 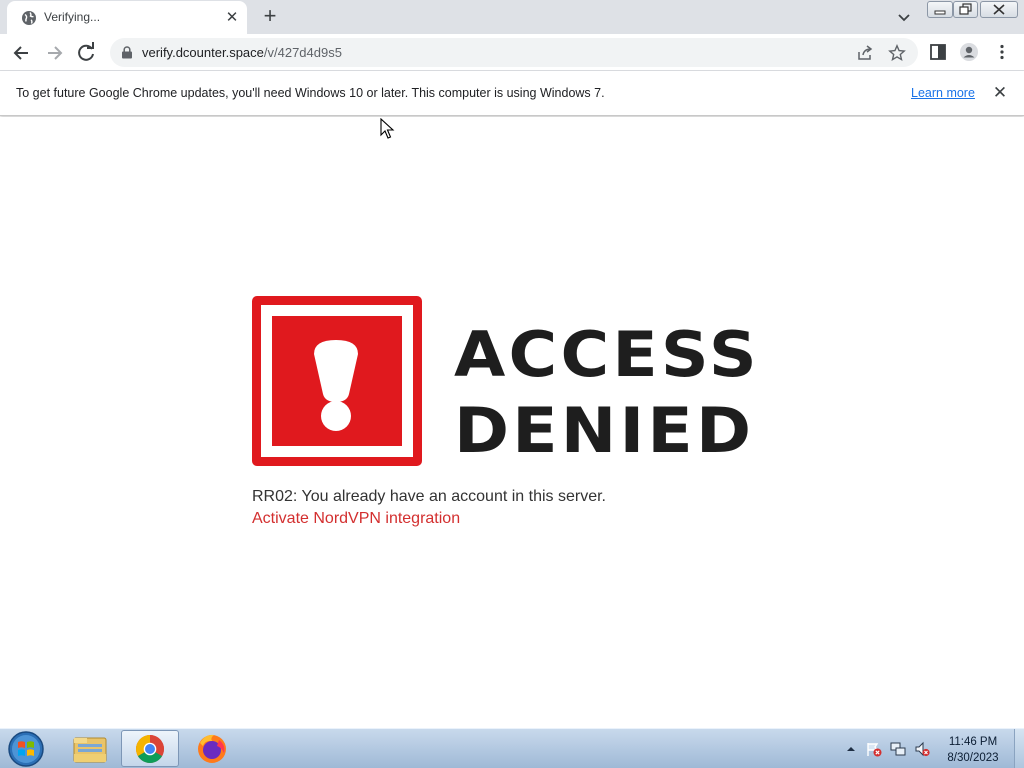 I want to click on taskbar-firefox, so click(x=212, y=748).